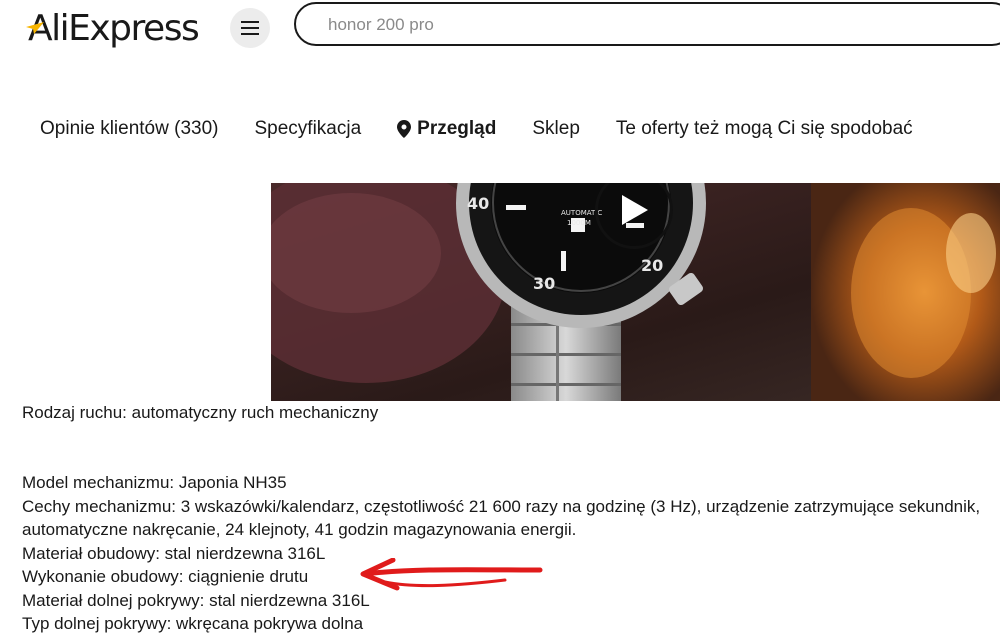 The width and height of the screenshot is (1000, 636). I want to click on svg-text: 40, so click(478, 203).